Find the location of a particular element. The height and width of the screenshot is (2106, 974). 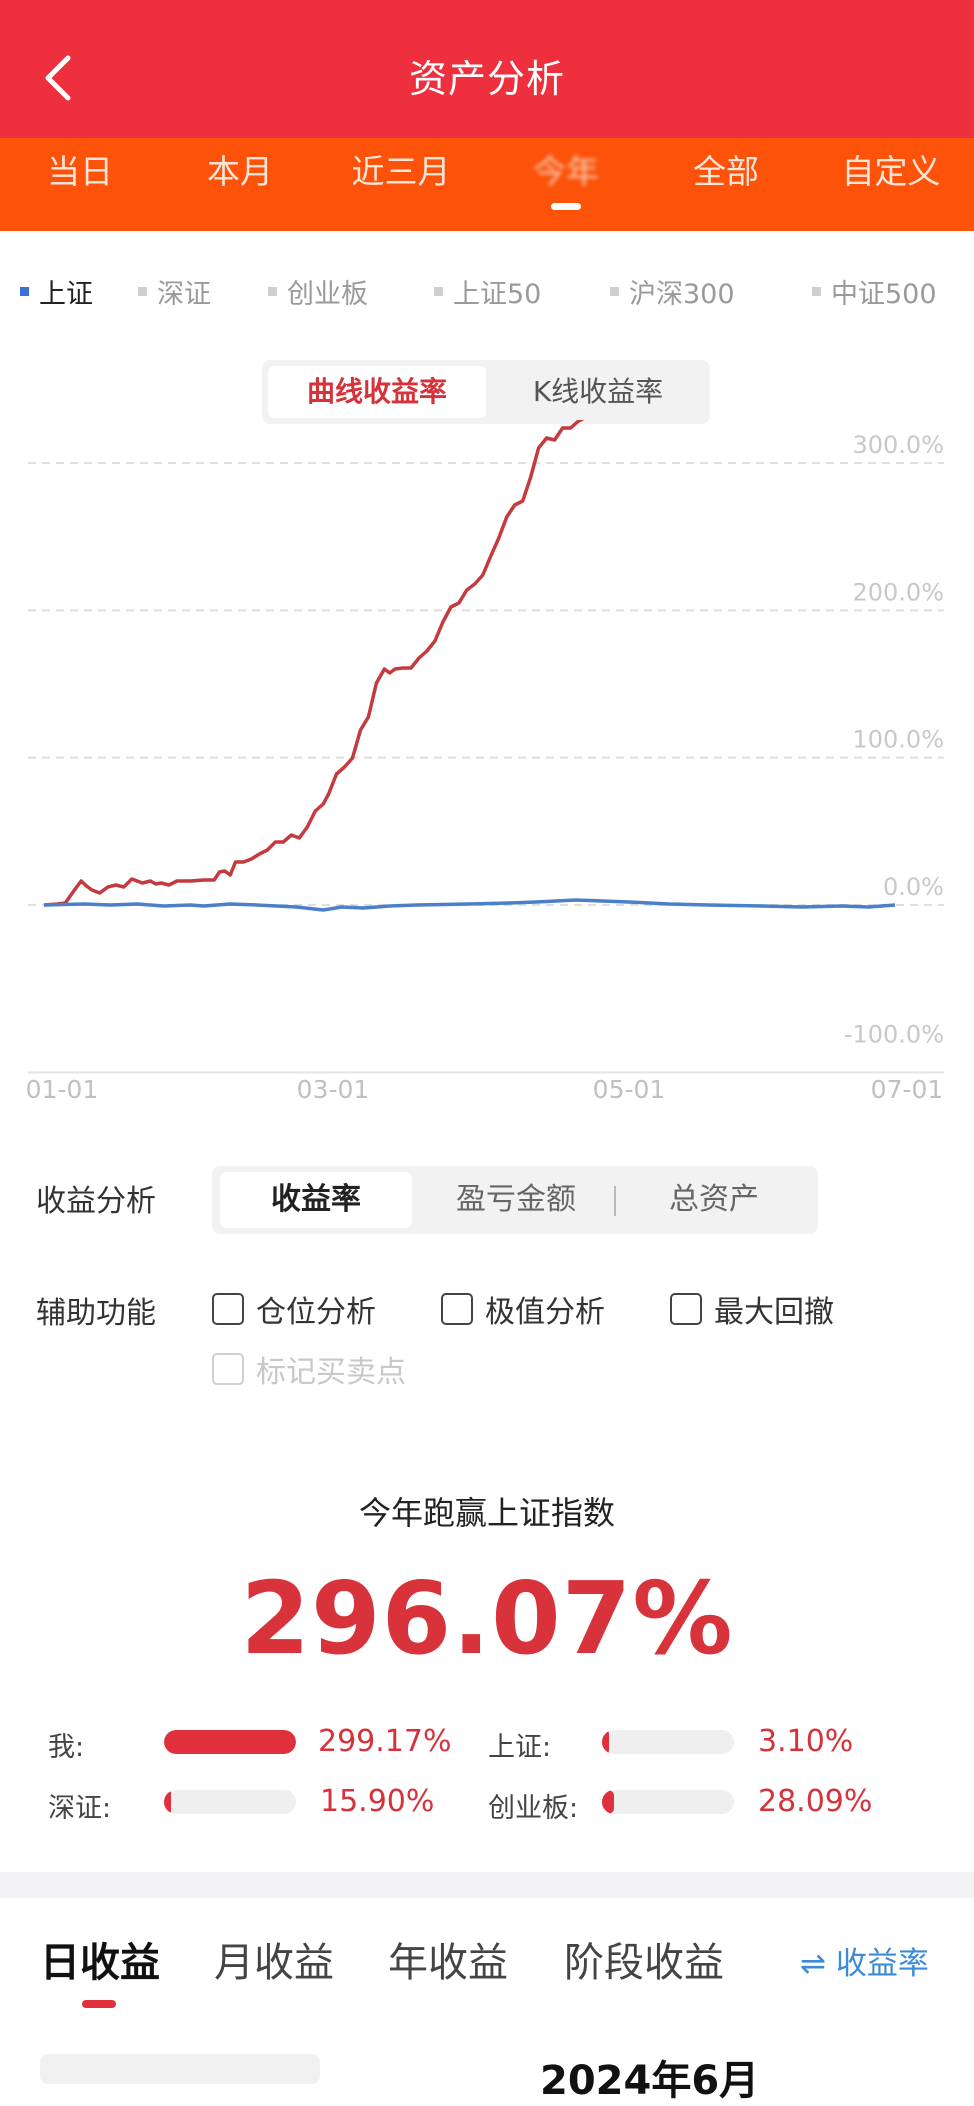

total-assets-button: 总资产 is located at coordinates (714, 1200).